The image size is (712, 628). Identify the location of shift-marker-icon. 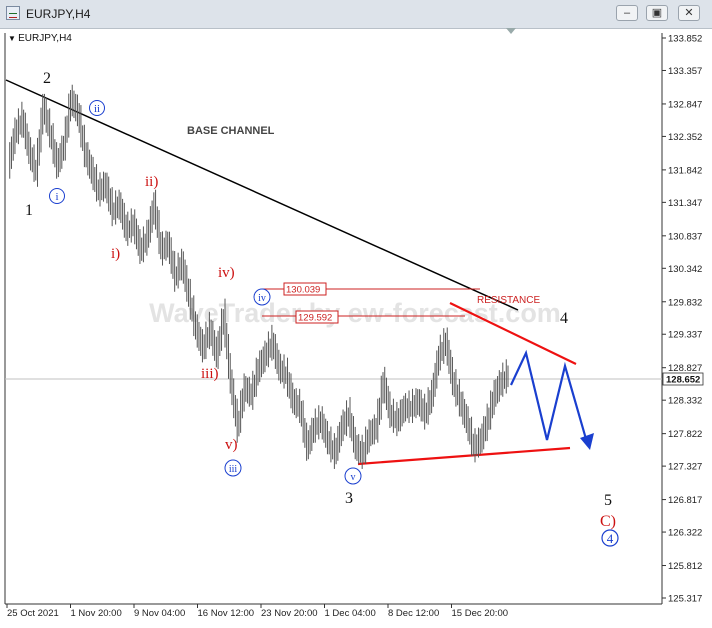
(511, 31).